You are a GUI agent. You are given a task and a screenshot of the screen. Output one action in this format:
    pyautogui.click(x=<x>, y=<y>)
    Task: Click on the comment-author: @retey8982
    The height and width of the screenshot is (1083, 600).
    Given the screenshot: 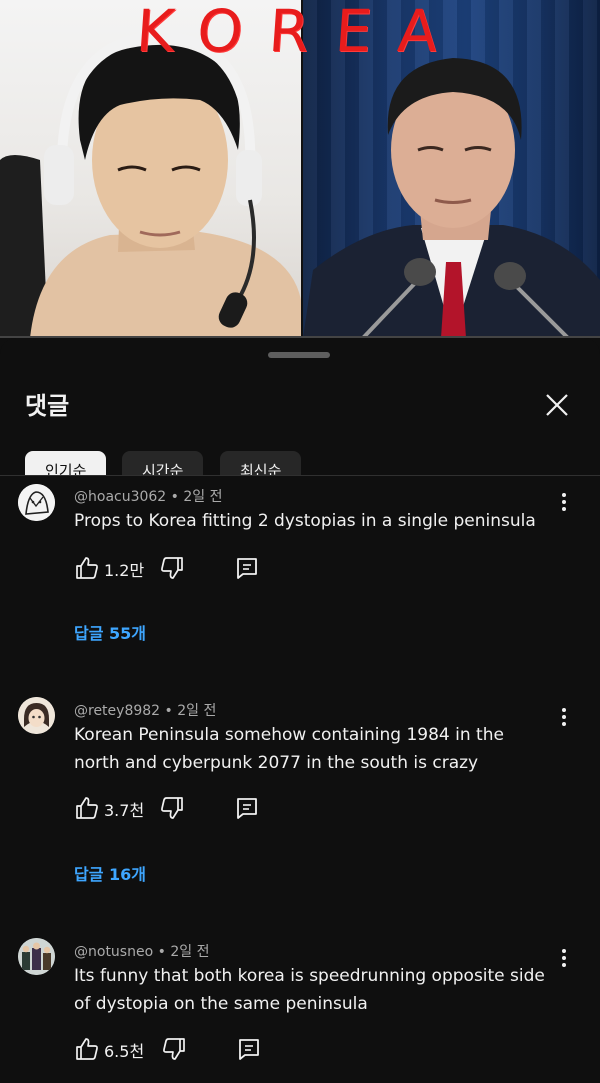 What is the action you would take?
    pyautogui.click(x=117, y=711)
    